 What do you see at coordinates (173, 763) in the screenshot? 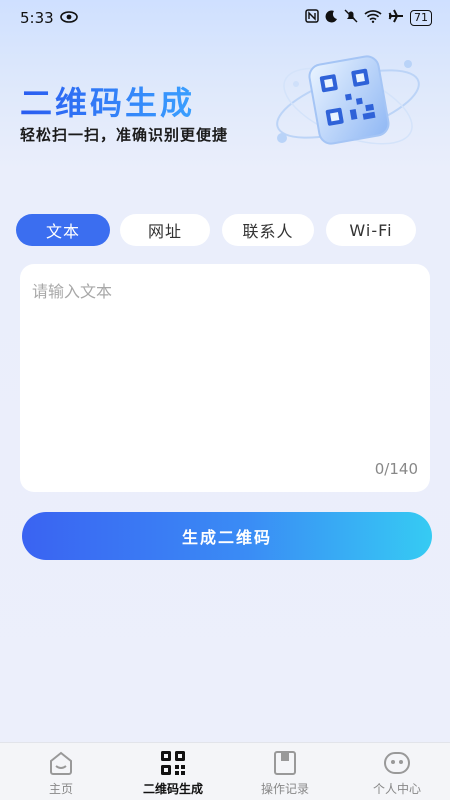
I see `qr-code-icon` at bounding box center [173, 763].